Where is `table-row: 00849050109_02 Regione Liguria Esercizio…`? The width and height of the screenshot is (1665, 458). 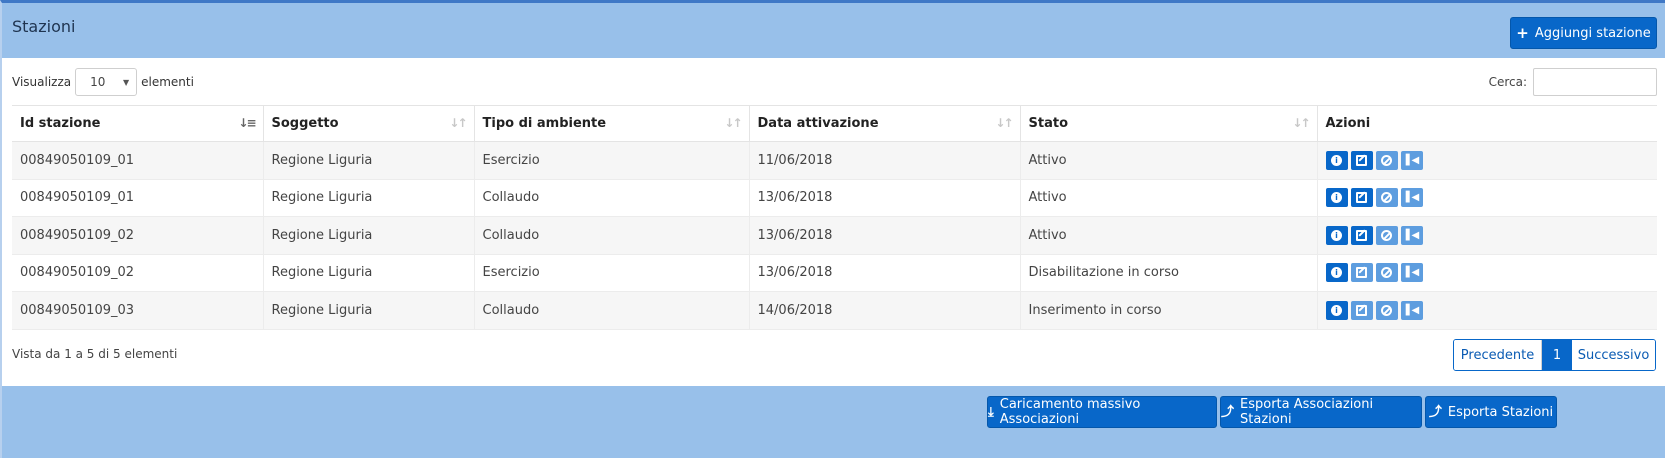 table-row: 00849050109_02 Regione Liguria Esercizio… is located at coordinates (834, 273).